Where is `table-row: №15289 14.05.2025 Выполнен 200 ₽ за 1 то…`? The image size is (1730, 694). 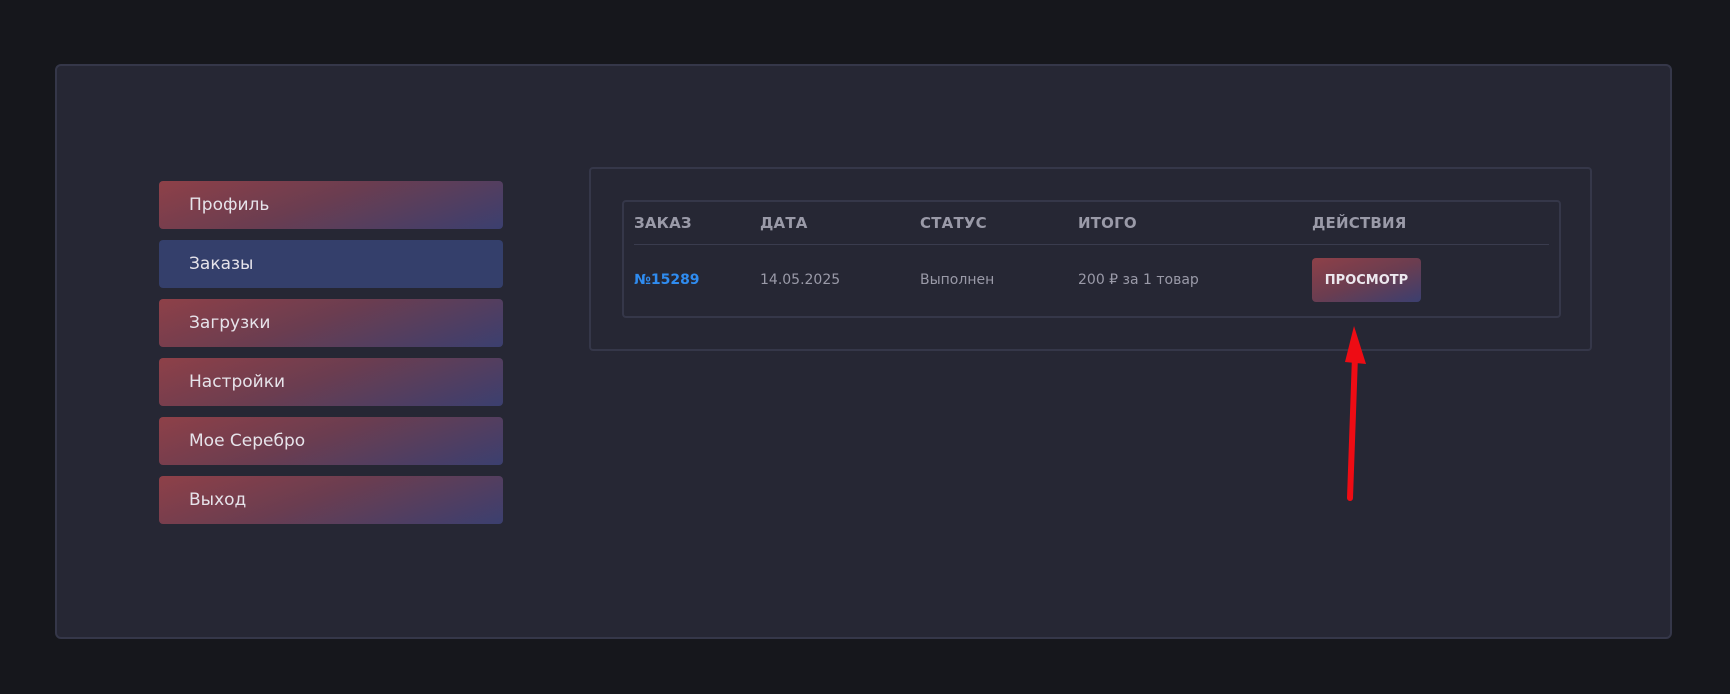 table-row: №15289 14.05.2025 Выполнен 200 ₽ за 1 то… is located at coordinates (1091, 280).